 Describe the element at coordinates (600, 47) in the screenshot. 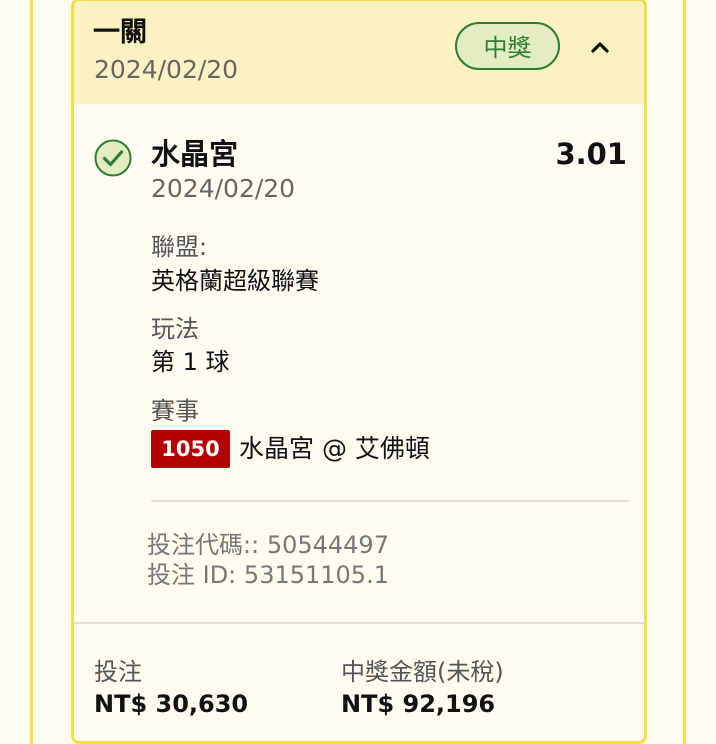

I see `chevron-up-icon` at that location.